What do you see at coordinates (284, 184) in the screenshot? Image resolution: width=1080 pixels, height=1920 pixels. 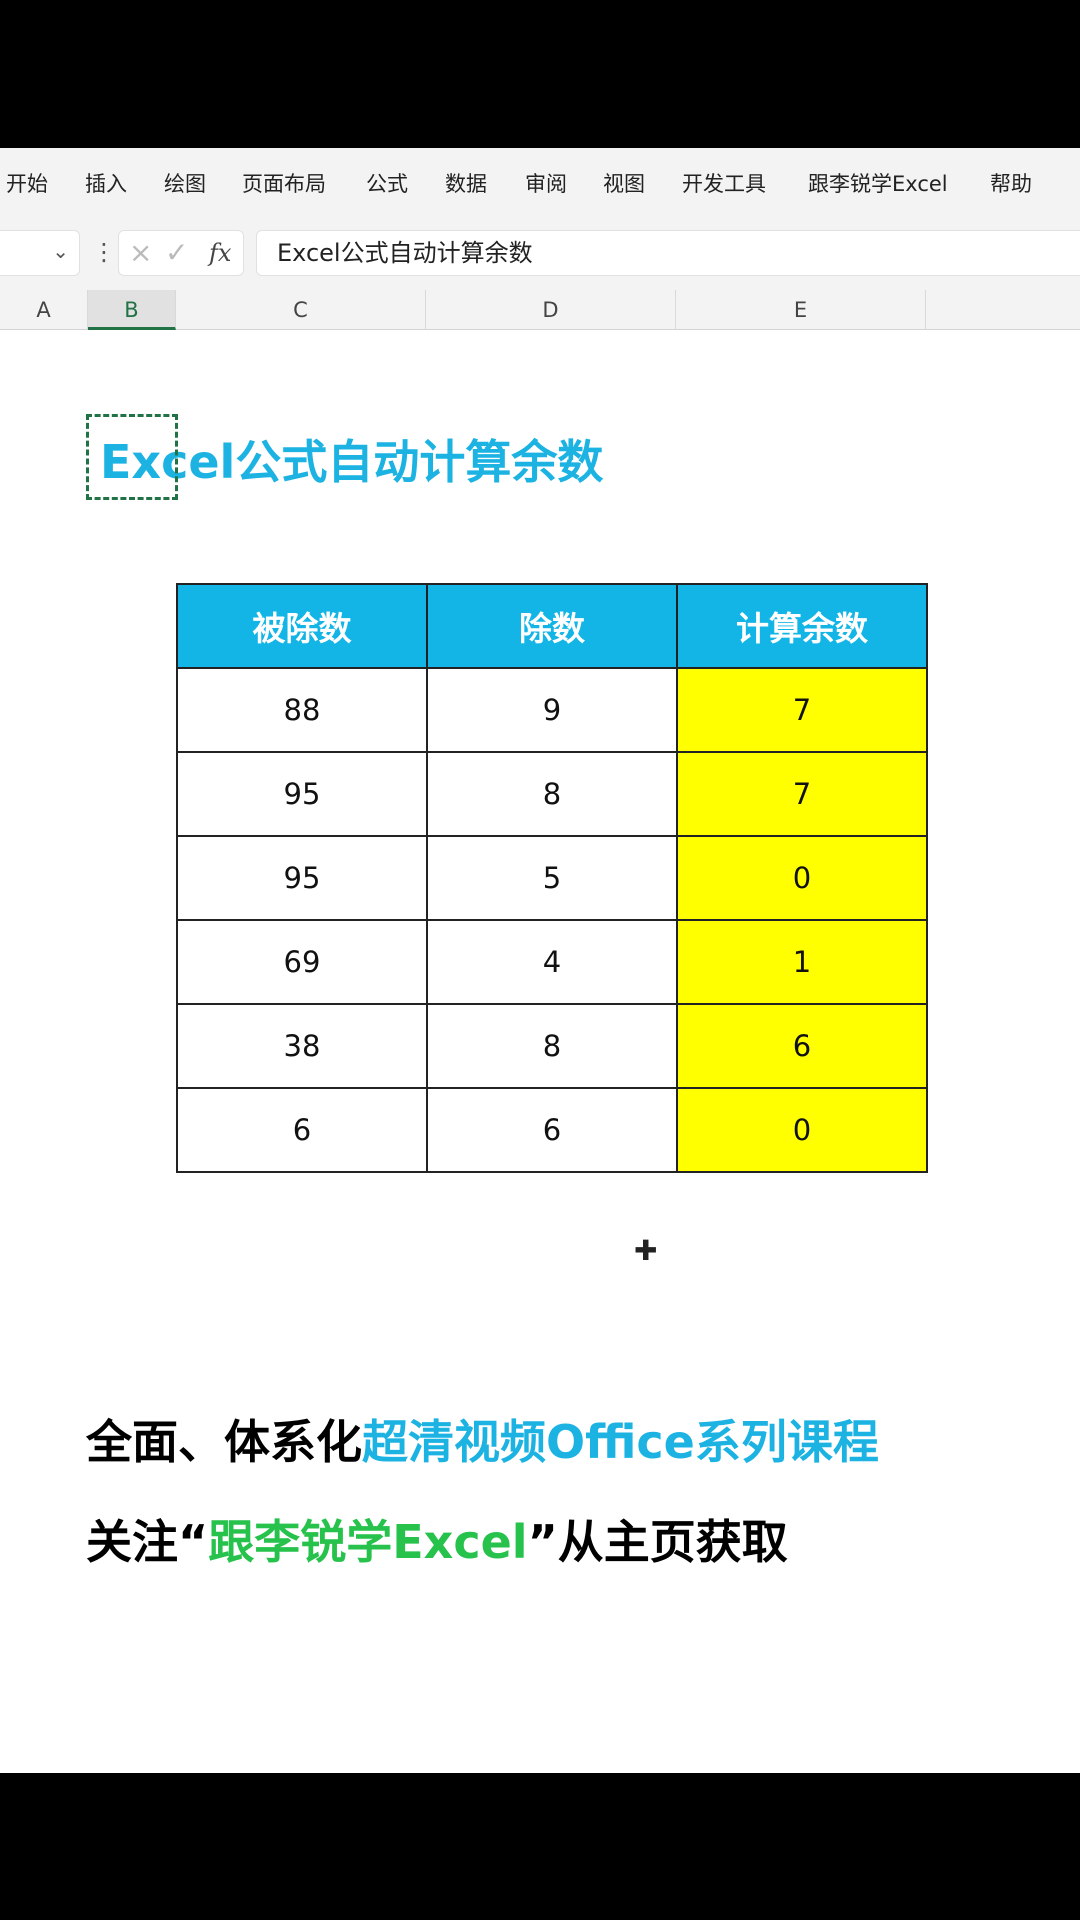 I see `tab-page-layout: 页面布局` at bounding box center [284, 184].